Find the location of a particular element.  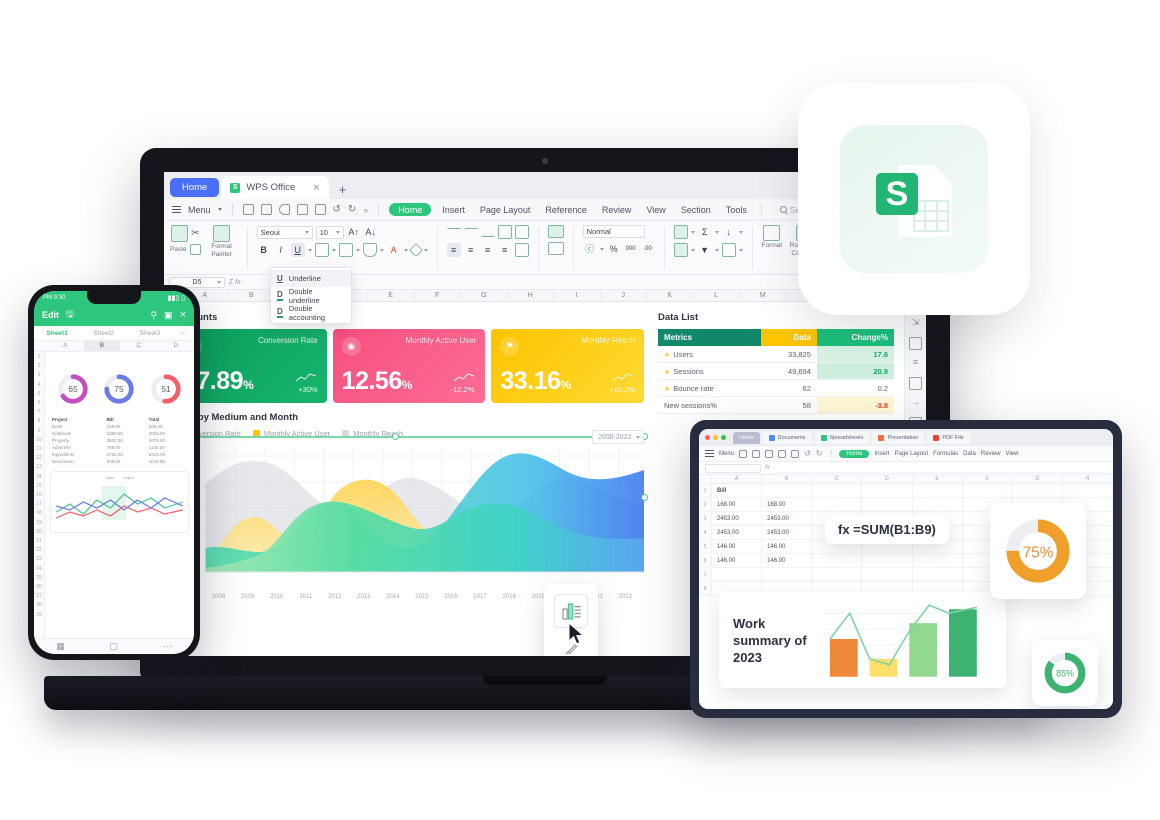

table-row: Ingredients 3784.00 5319.00 is located at coordinates (119, 454).